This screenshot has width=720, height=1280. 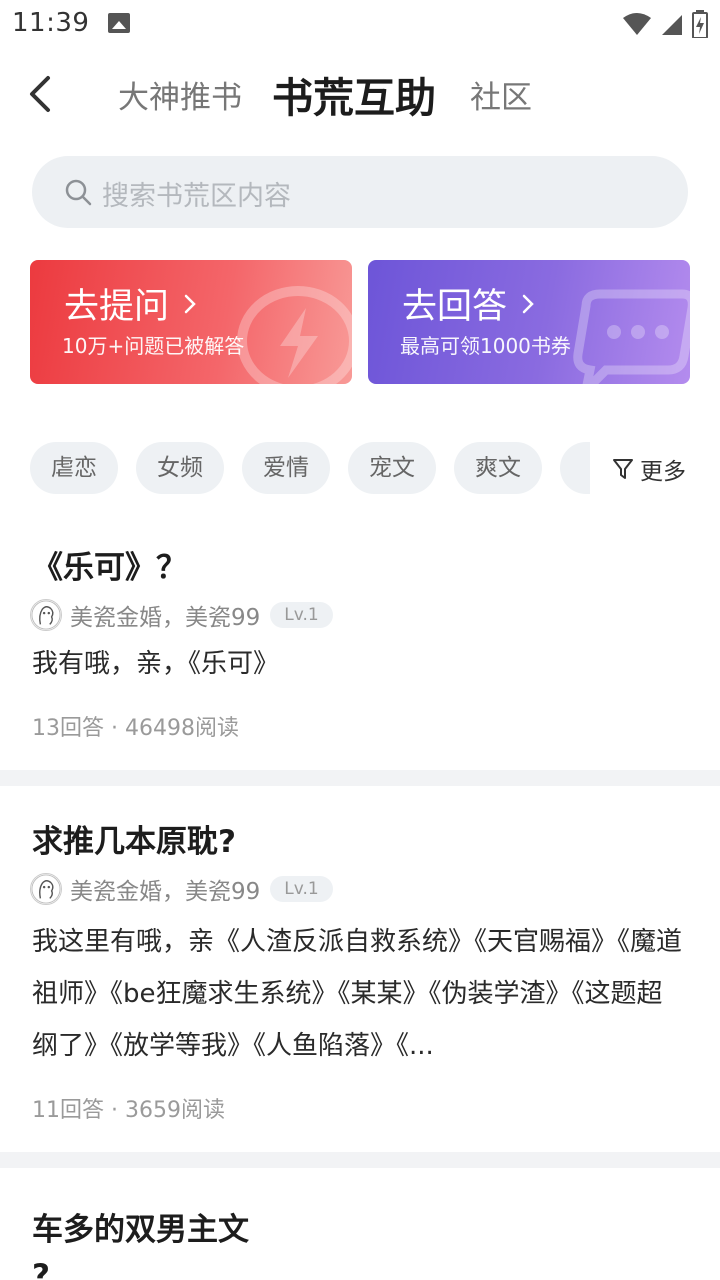 I want to click on post-title: 求推几本原耽?, so click(x=134, y=842).